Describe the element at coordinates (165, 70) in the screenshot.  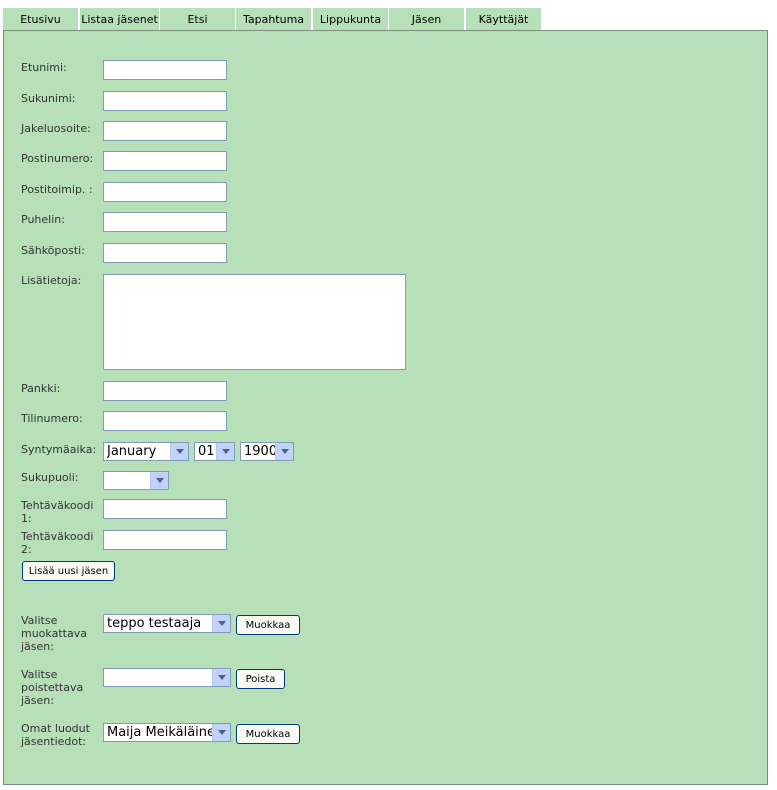
I see `etunimi-input` at that location.